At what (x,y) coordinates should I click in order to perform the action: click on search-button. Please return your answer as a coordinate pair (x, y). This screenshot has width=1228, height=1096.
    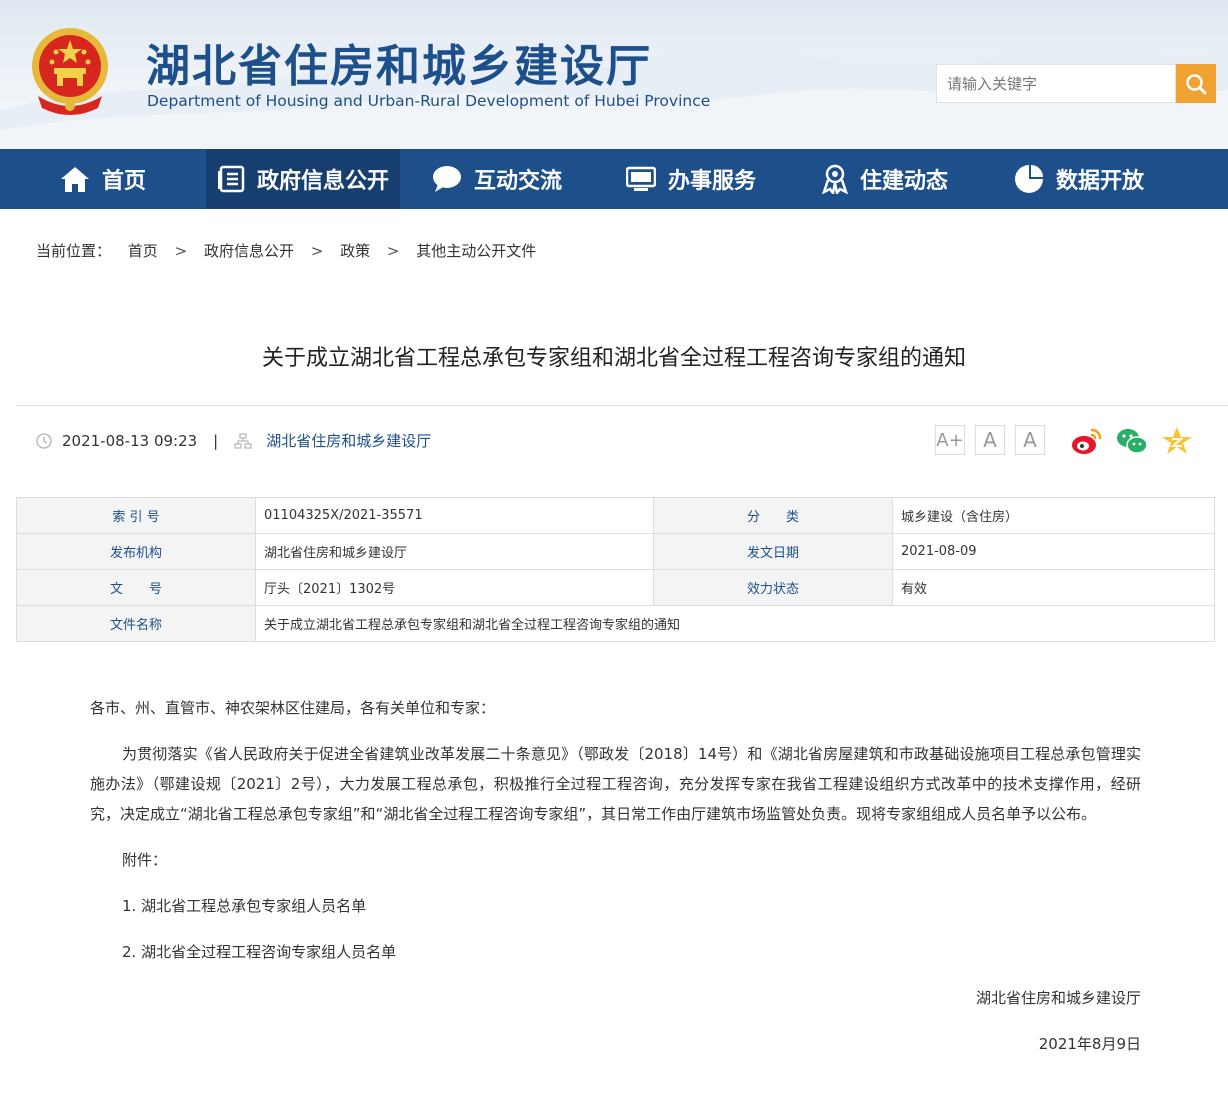
    Looking at the image, I should click on (1196, 83).